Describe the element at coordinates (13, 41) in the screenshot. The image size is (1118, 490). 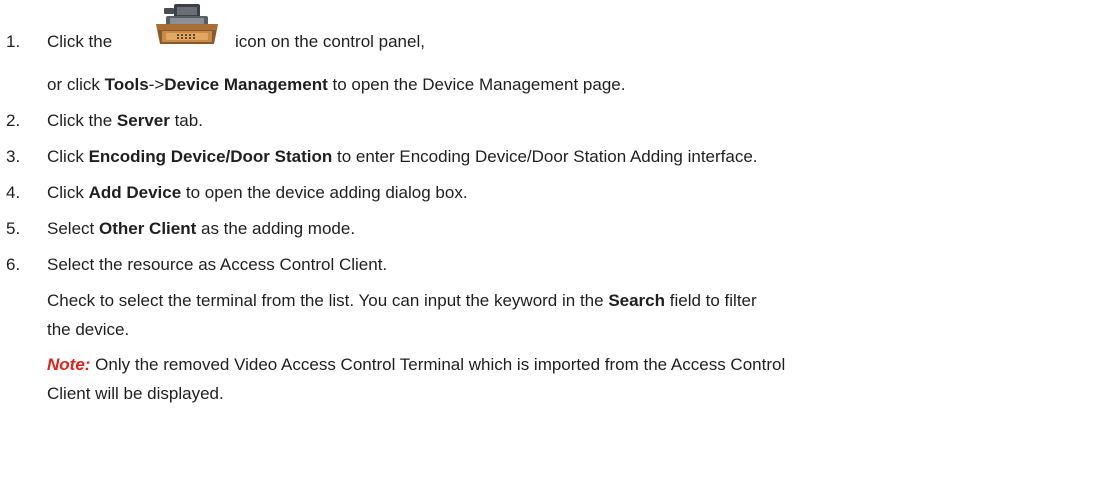
I see `step-number: 1.` at that location.